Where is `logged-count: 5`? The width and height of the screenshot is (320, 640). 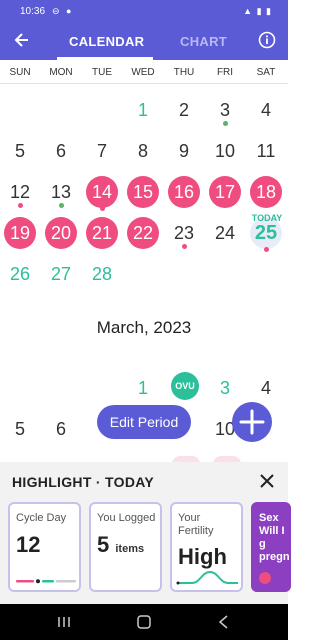
logged-count: 5 is located at coordinates (103, 544).